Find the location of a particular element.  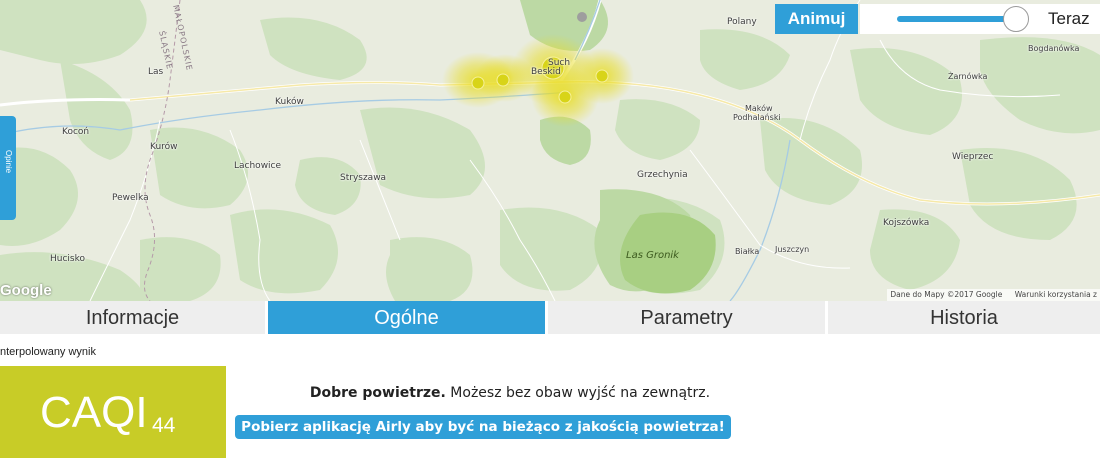

tab-informacje: Informacje is located at coordinates (132, 317).